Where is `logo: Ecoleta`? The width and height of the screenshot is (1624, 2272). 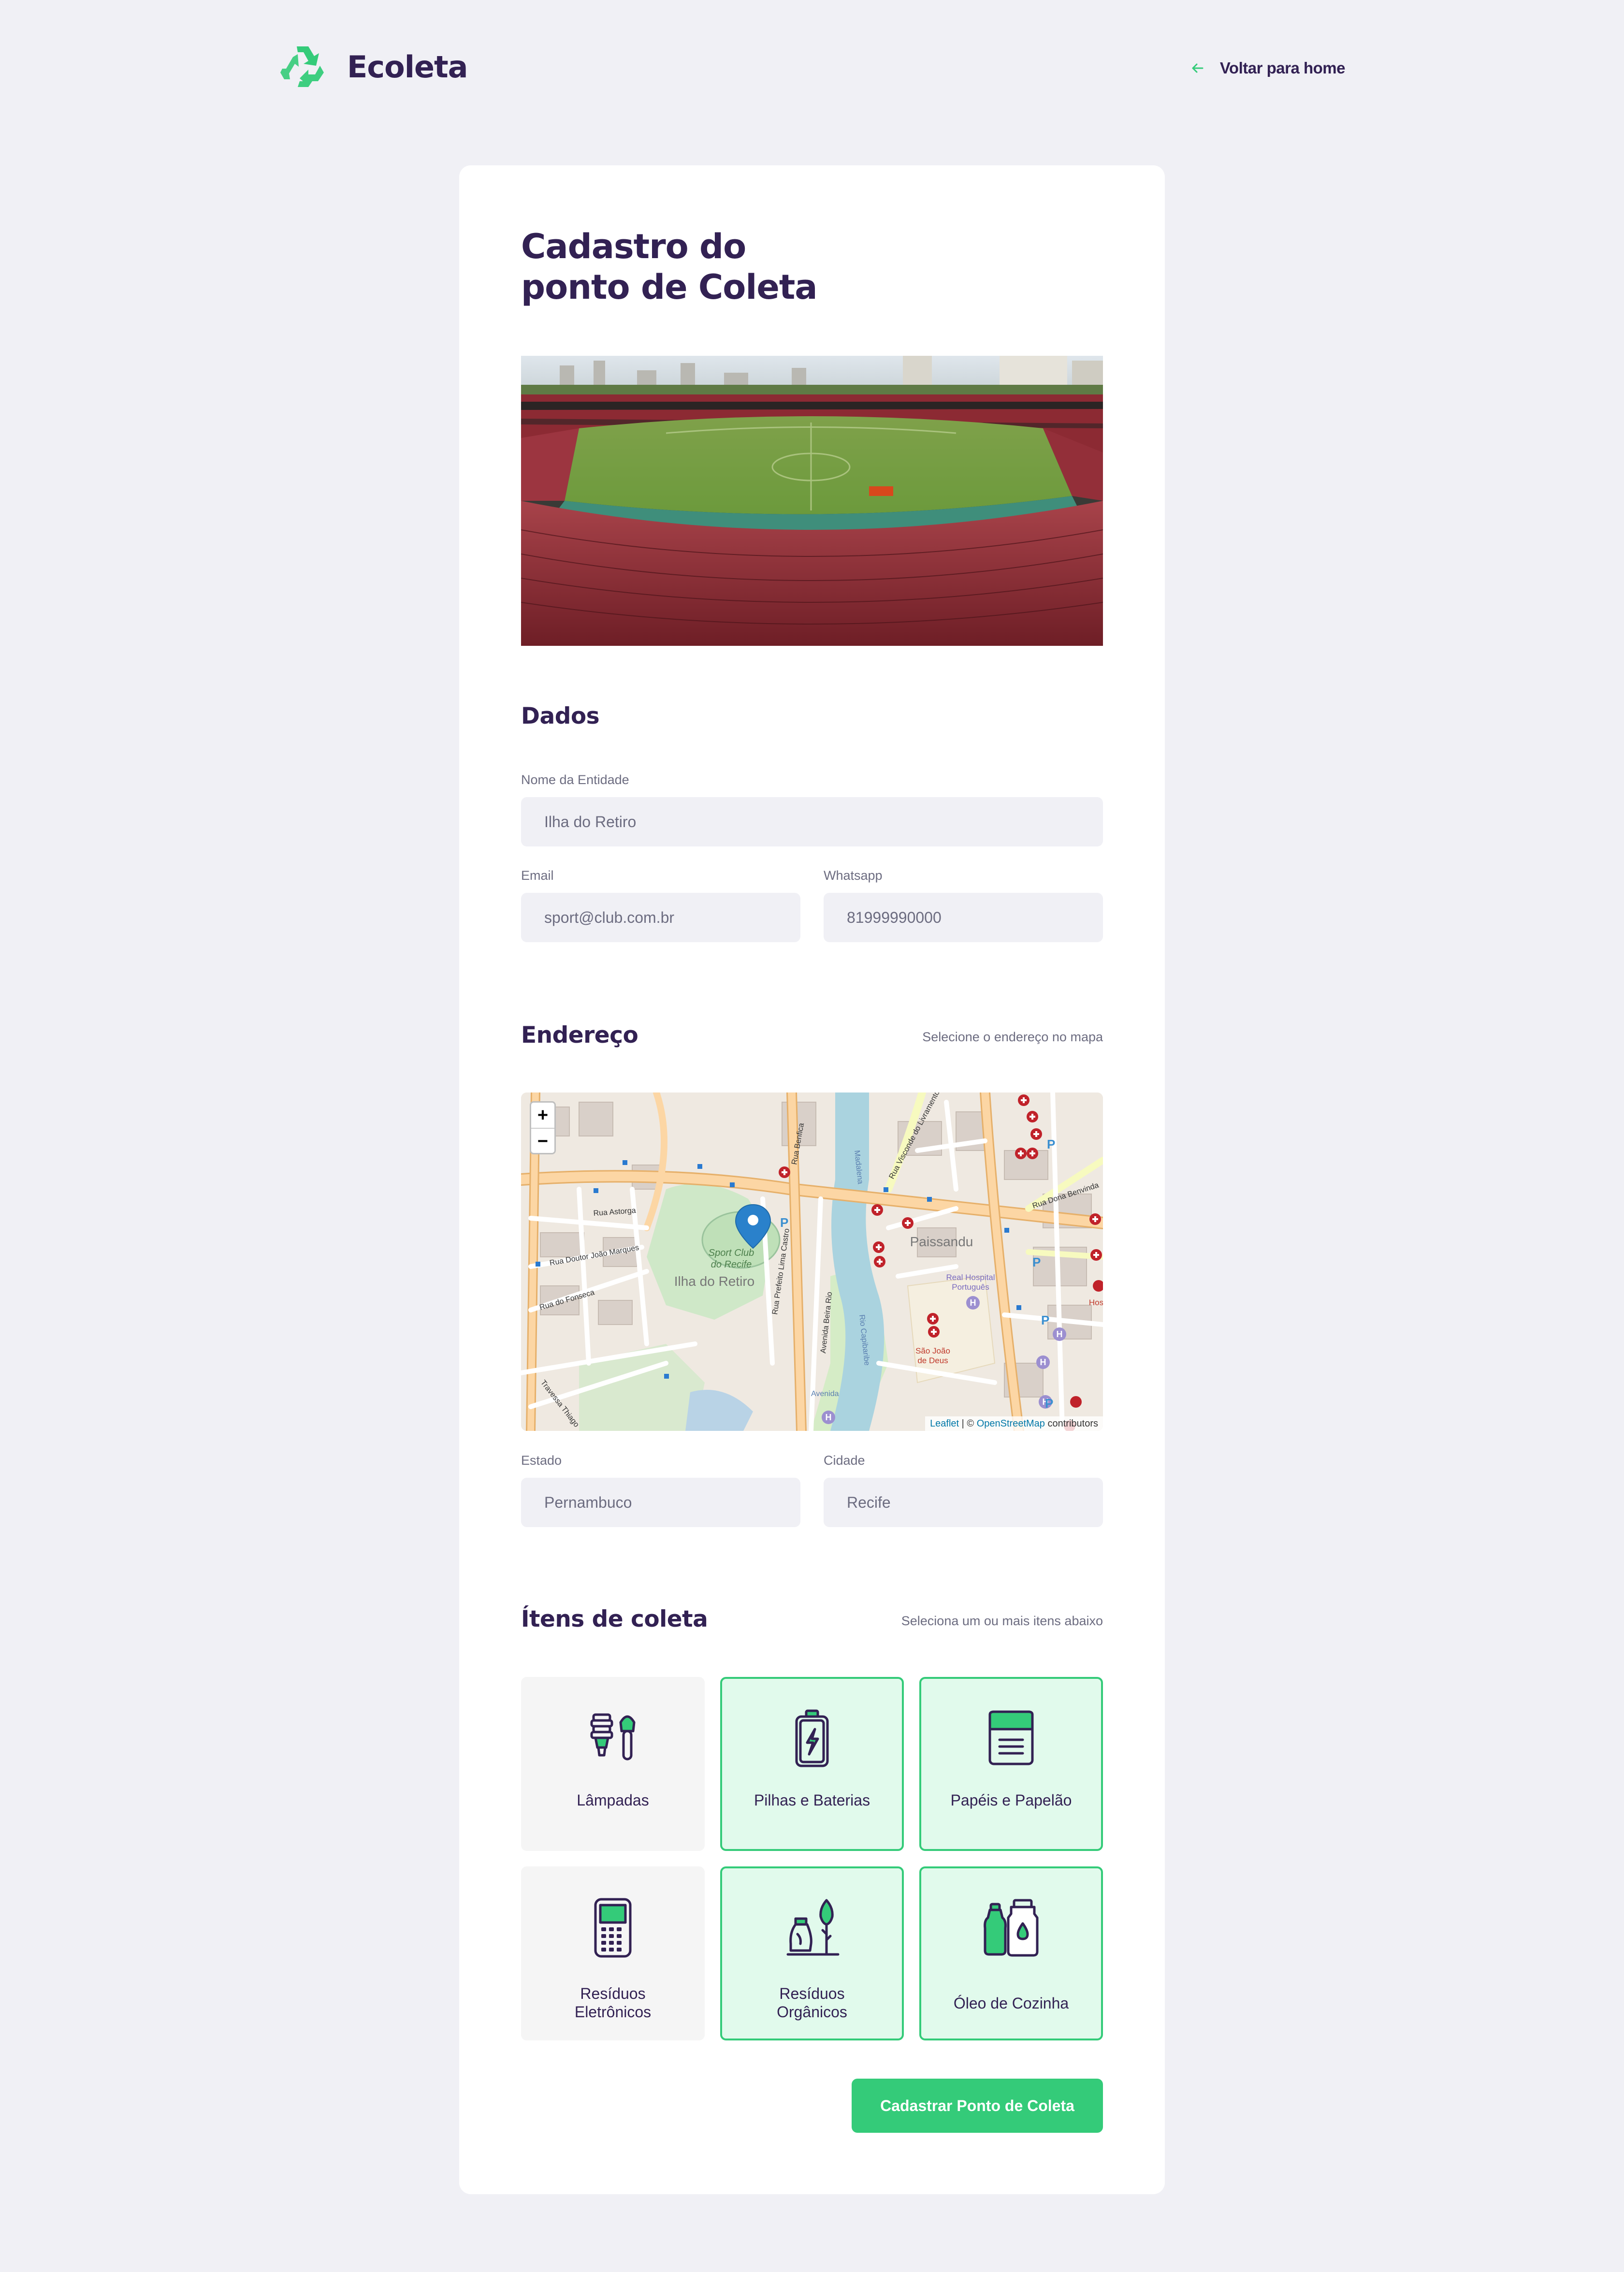 logo: Ecoleta is located at coordinates (373, 67).